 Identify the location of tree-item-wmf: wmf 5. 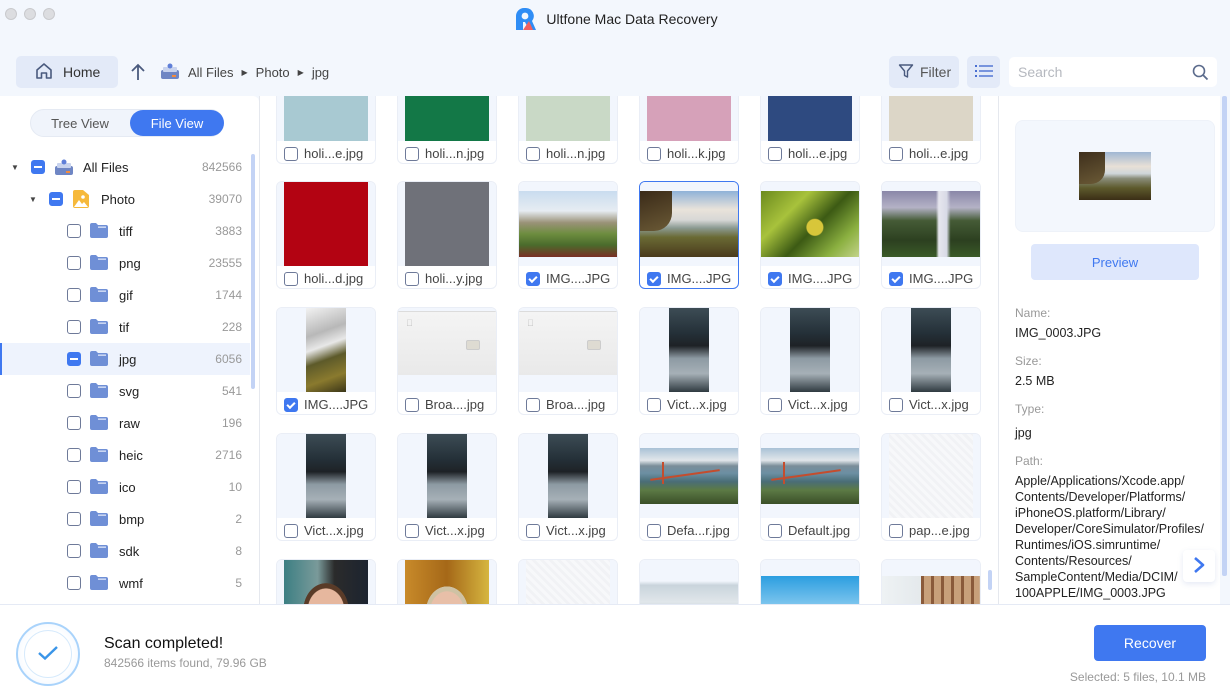
(125, 583).